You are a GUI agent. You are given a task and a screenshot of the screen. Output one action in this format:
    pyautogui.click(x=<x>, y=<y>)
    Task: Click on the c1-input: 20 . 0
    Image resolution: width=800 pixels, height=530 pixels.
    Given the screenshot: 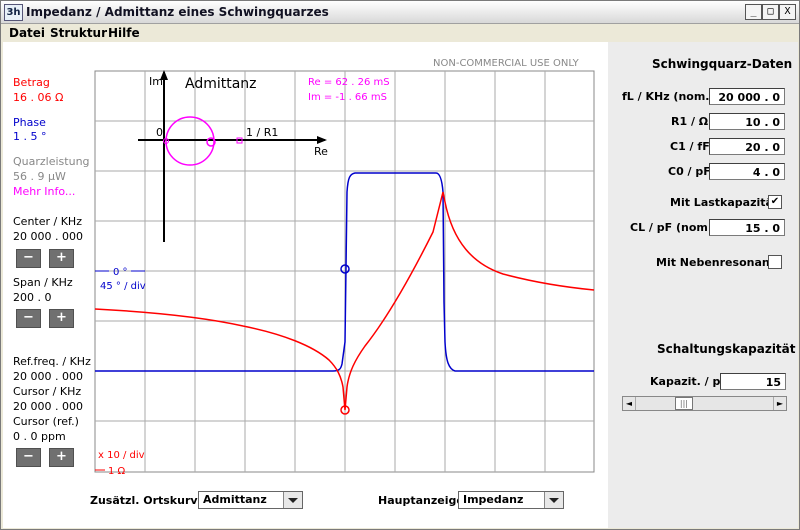 What is the action you would take?
    pyautogui.click(x=747, y=146)
    